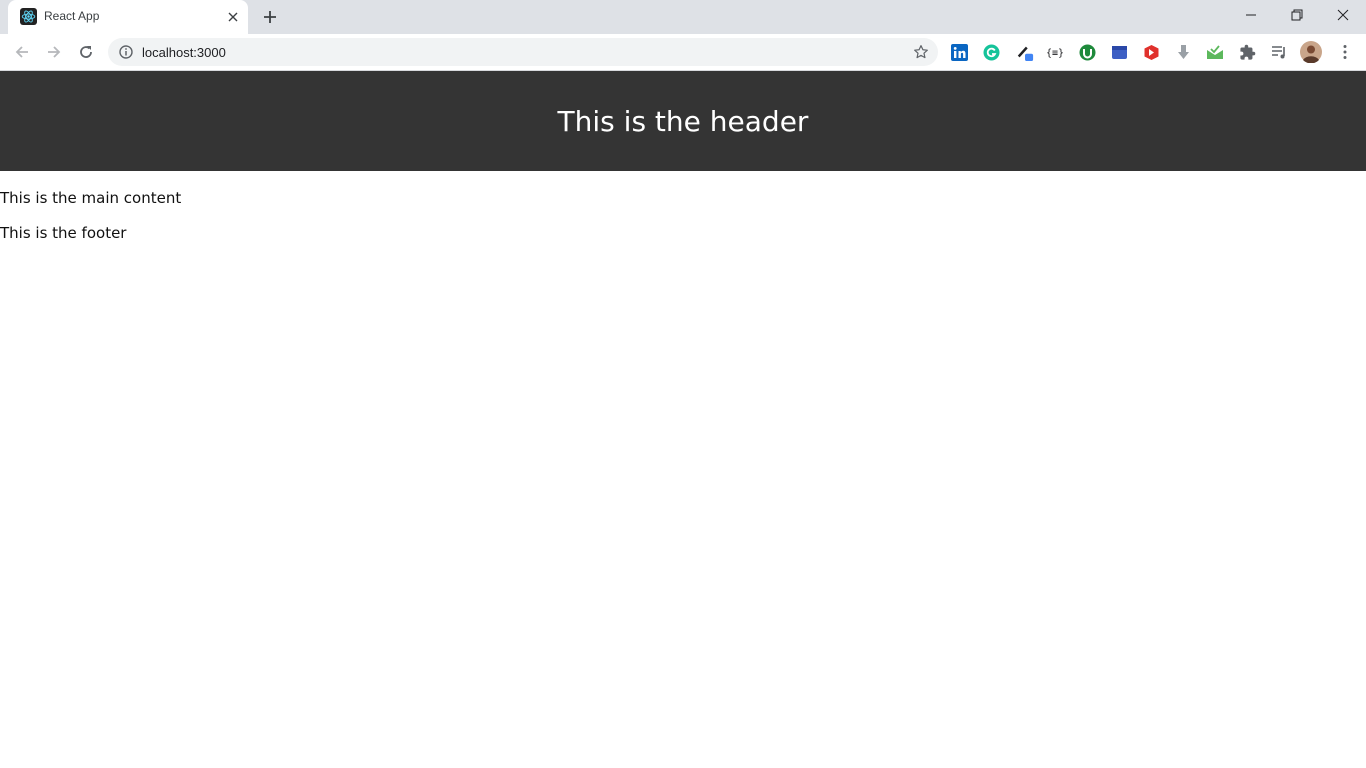  Describe the element at coordinates (1087, 52) in the screenshot. I see `green-extension-icon` at that location.